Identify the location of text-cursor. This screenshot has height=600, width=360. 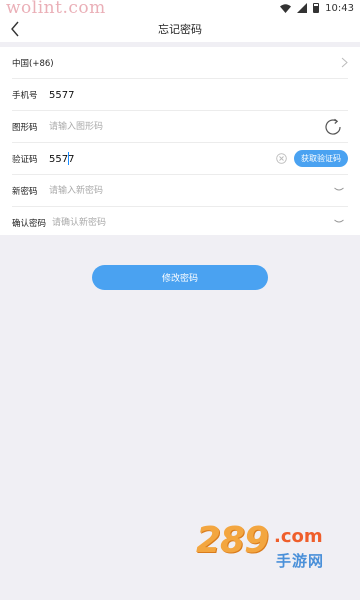
(68, 158).